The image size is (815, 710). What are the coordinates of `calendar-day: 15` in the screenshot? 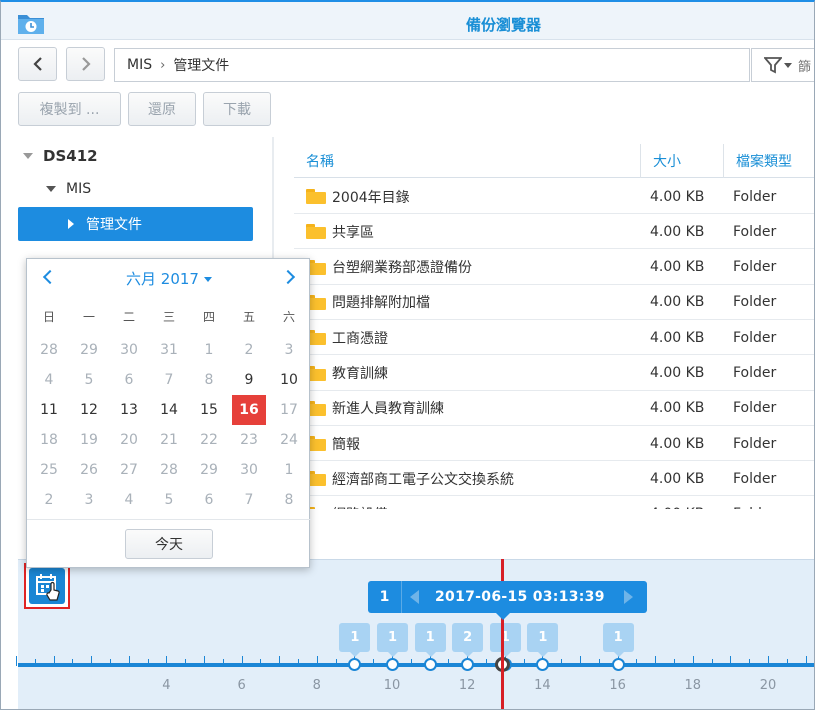 It's located at (209, 410).